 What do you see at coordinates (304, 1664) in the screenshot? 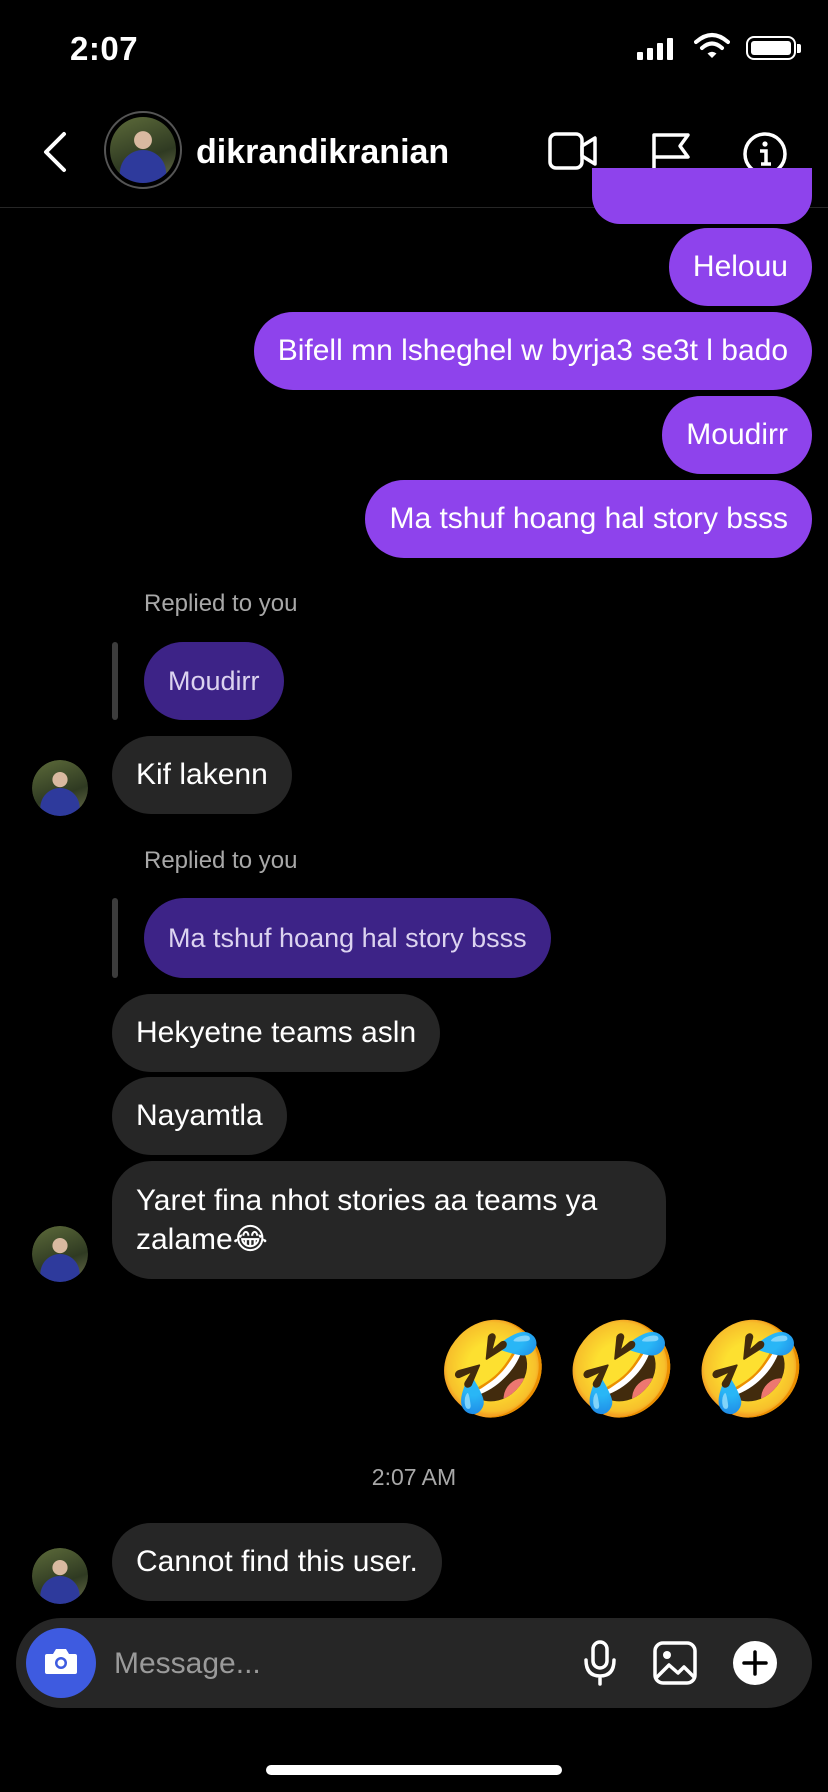
I see `message-input` at bounding box center [304, 1664].